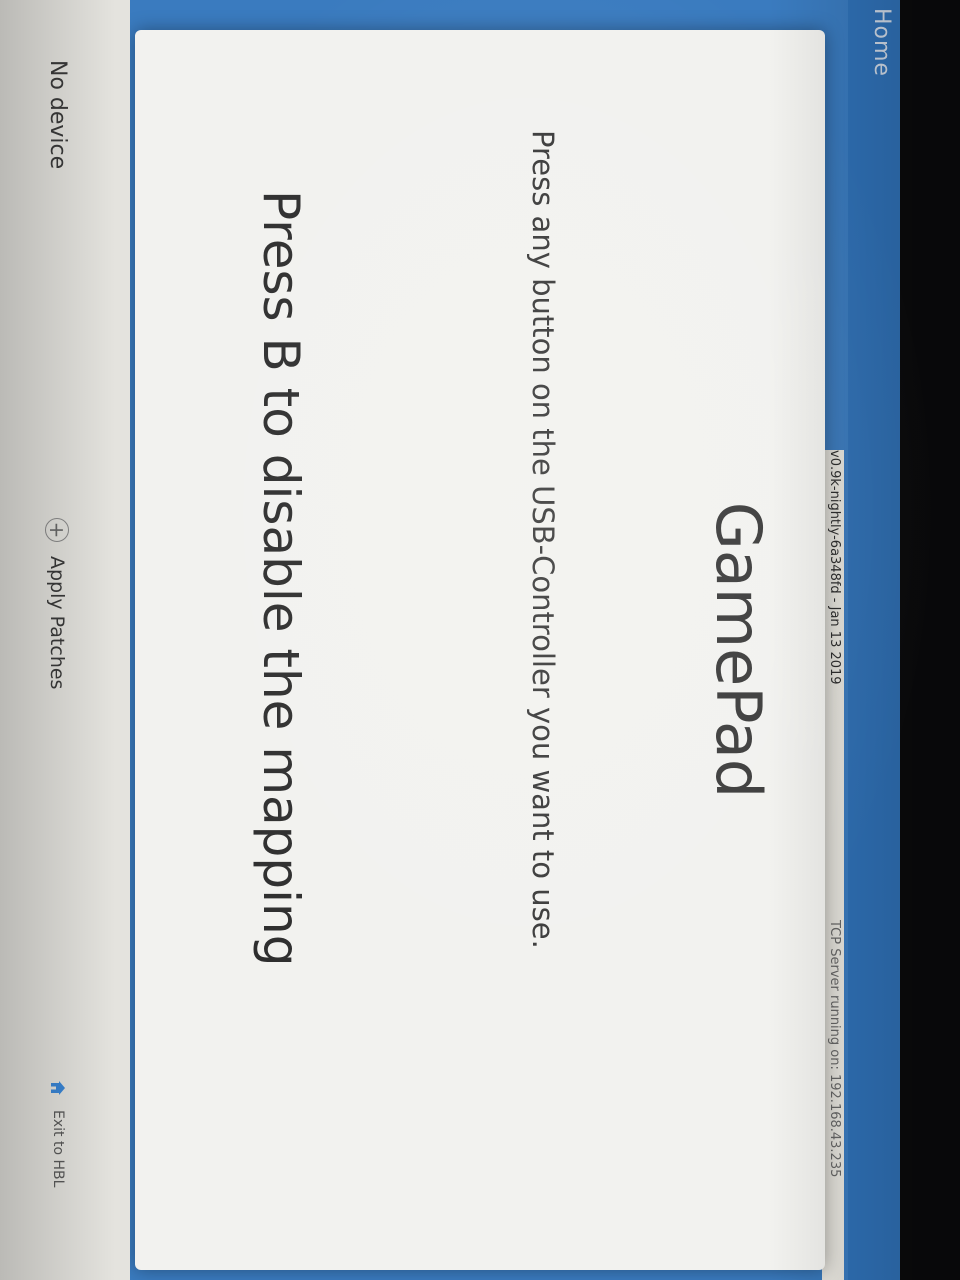 This screenshot has width=960, height=1280. Describe the element at coordinates (834, 567) in the screenshot. I see `version-label: v0.9k-nightly-6a348fd - Jan 13 2019` at that location.